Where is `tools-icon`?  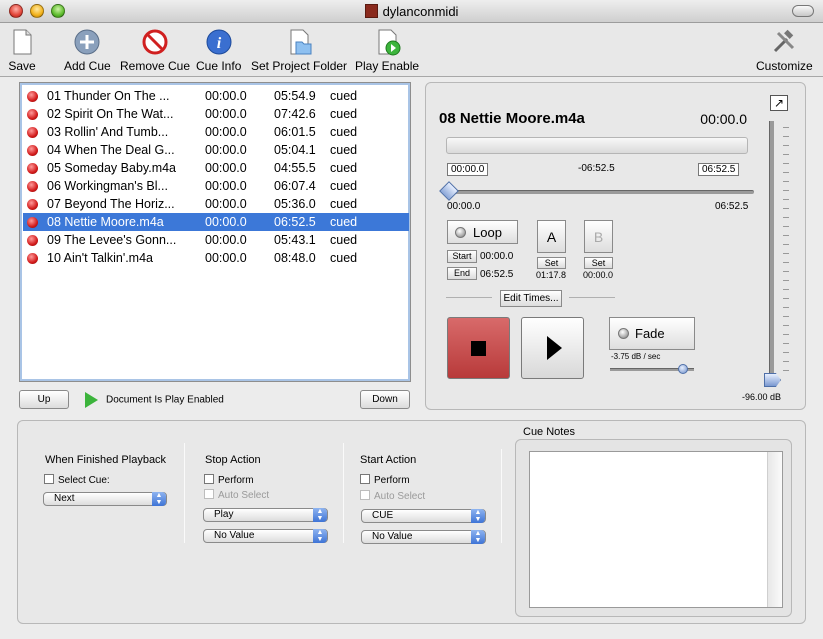
tools-icon is located at coordinates (784, 41).